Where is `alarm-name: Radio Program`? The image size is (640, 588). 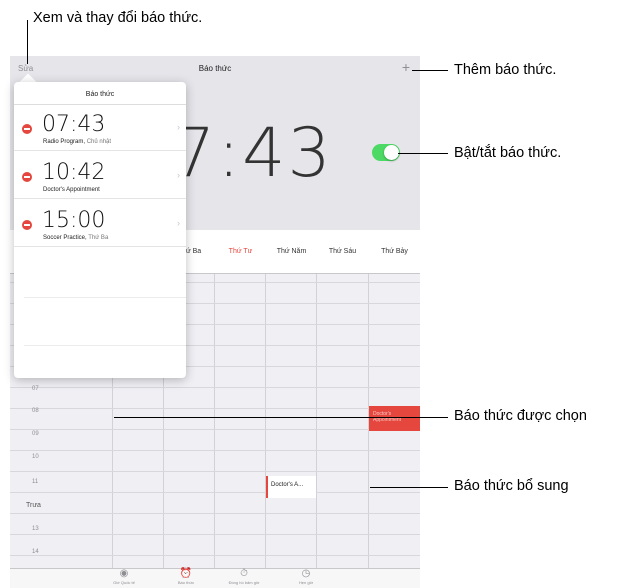
alarm-name: Radio Program is located at coordinates (63, 142).